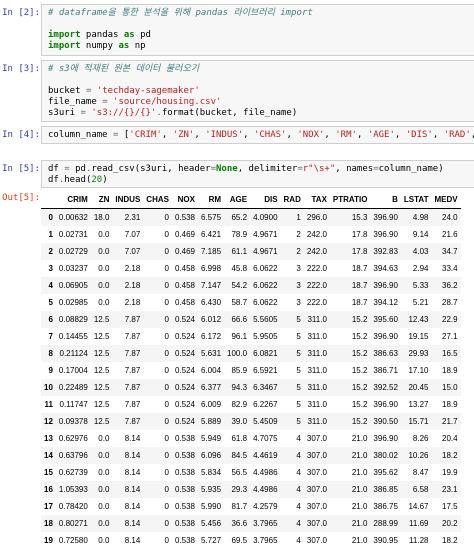 This screenshot has width=474, height=549. Describe the element at coordinates (127, 421) in the screenshot. I see `table-cell: 7.87` at that location.